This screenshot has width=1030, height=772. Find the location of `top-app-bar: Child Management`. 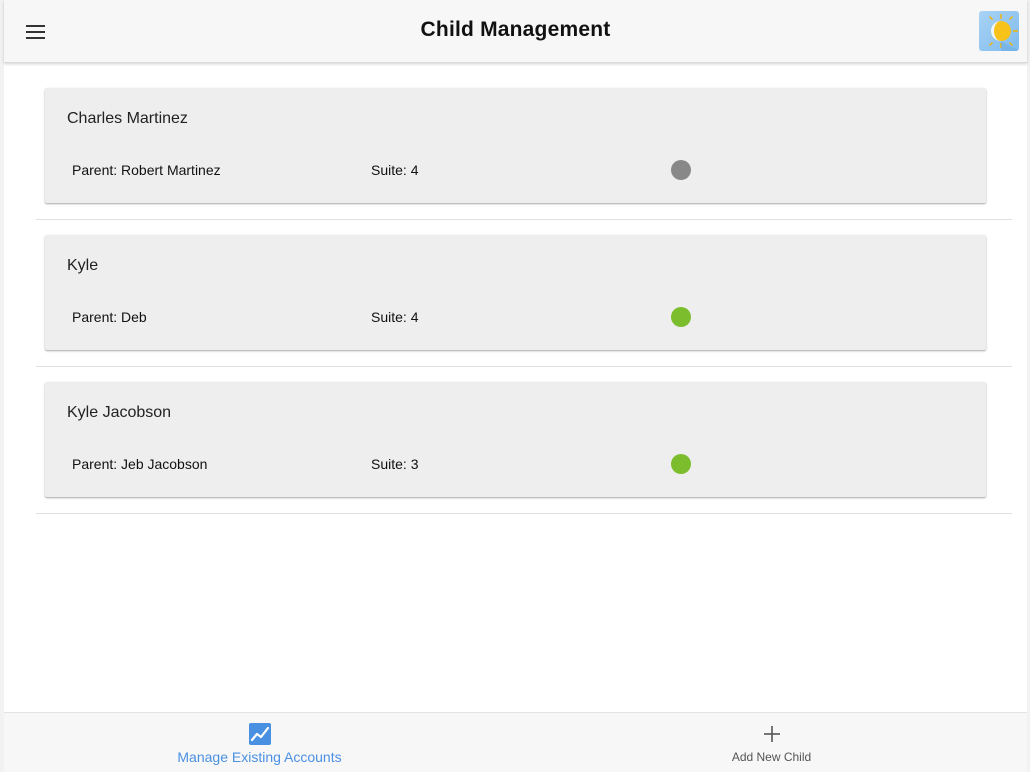

top-app-bar: Child Management is located at coordinates (515, 31).